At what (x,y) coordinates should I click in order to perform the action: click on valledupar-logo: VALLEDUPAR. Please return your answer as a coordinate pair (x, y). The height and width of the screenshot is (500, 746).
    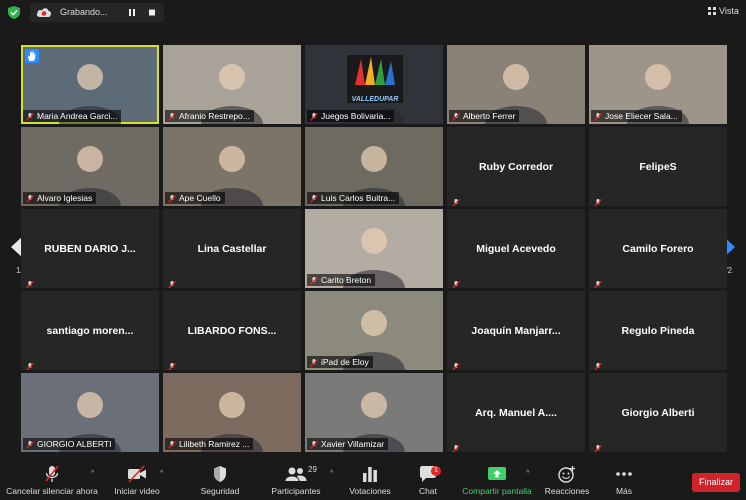
    Looking at the image, I should click on (375, 79).